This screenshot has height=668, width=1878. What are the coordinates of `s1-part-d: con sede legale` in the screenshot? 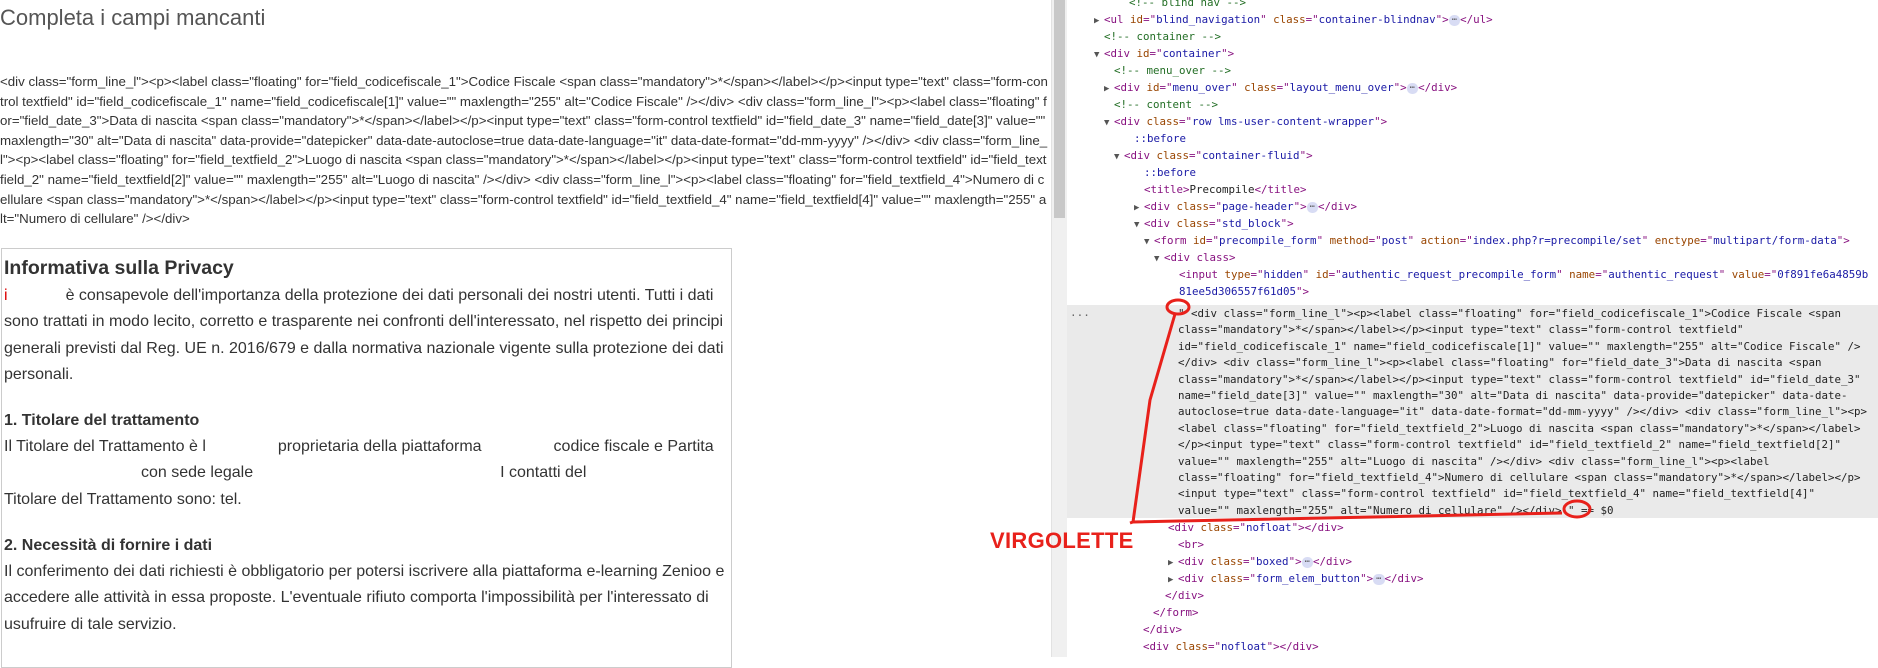 It's located at (197, 473).